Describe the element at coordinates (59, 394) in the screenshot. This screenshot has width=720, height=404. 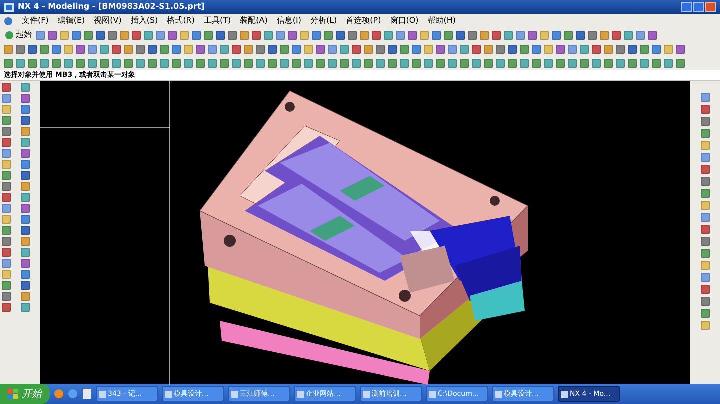
I see `browser-icon` at that location.